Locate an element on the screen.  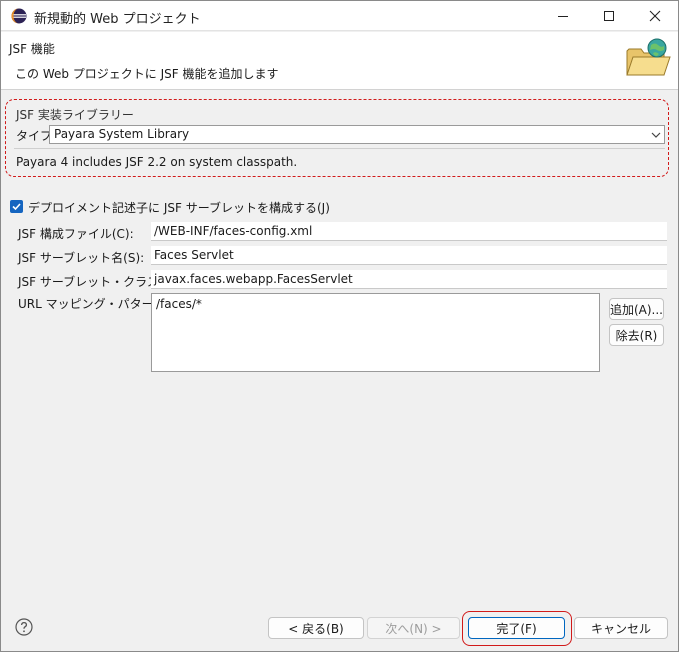
list-item: /faces/* is located at coordinates (179, 304).